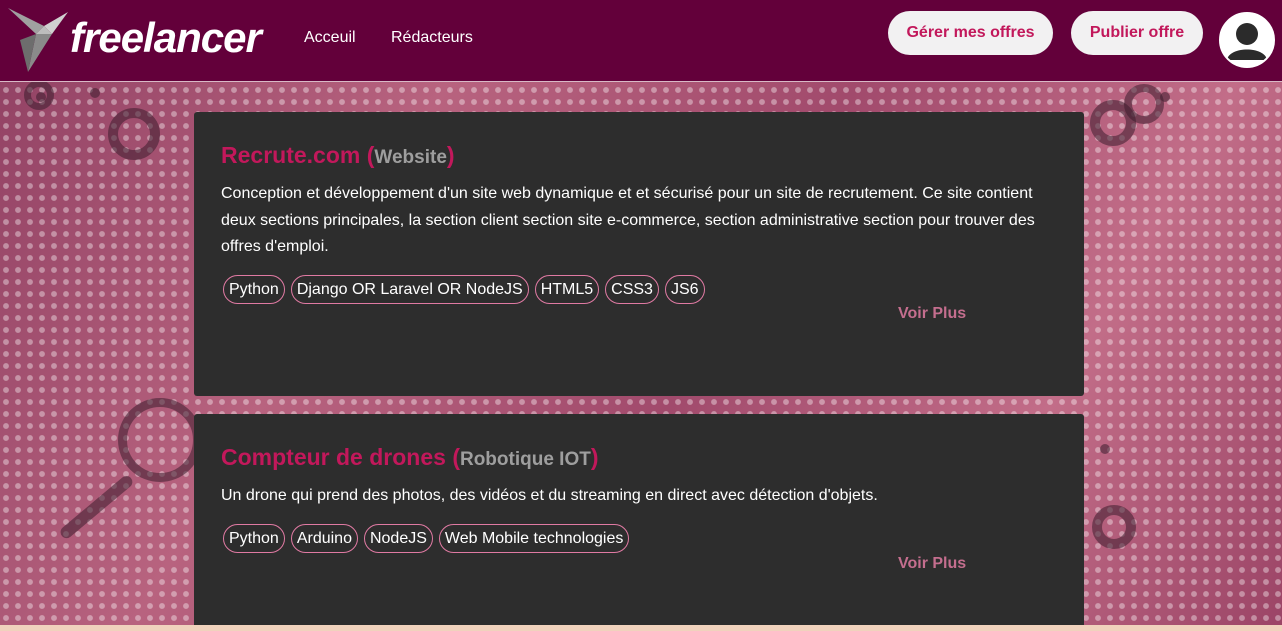  I want to click on tag-js6: JS6, so click(684, 289).